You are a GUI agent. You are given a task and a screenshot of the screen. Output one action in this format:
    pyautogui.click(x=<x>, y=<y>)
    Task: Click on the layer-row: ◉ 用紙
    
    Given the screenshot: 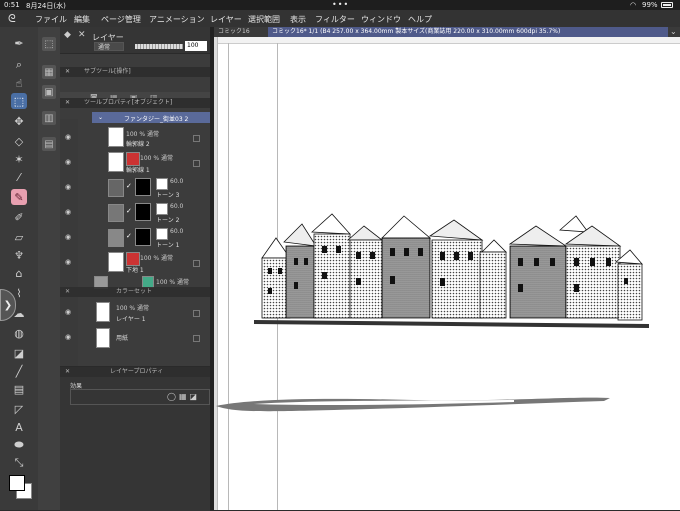 What is the action you would take?
    pyautogui.click(x=135, y=338)
    